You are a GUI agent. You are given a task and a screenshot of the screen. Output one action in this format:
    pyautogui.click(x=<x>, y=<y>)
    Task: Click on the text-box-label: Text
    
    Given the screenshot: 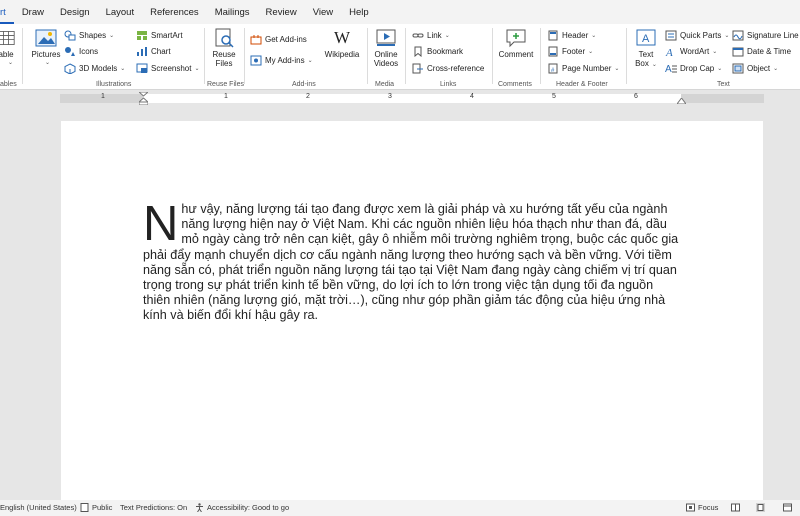 What is the action you would take?
    pyautogui.click(x=646, y=54)
    